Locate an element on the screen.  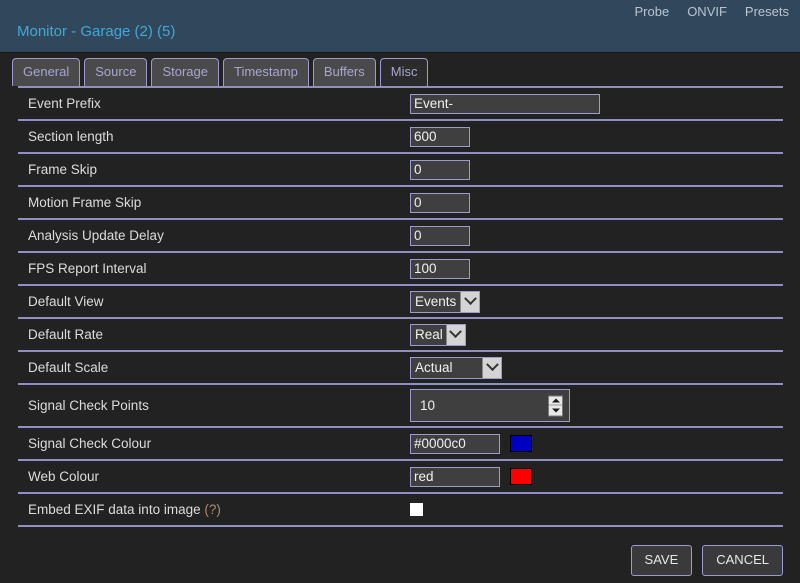
section-length-input is located at coordinates (440, 136).